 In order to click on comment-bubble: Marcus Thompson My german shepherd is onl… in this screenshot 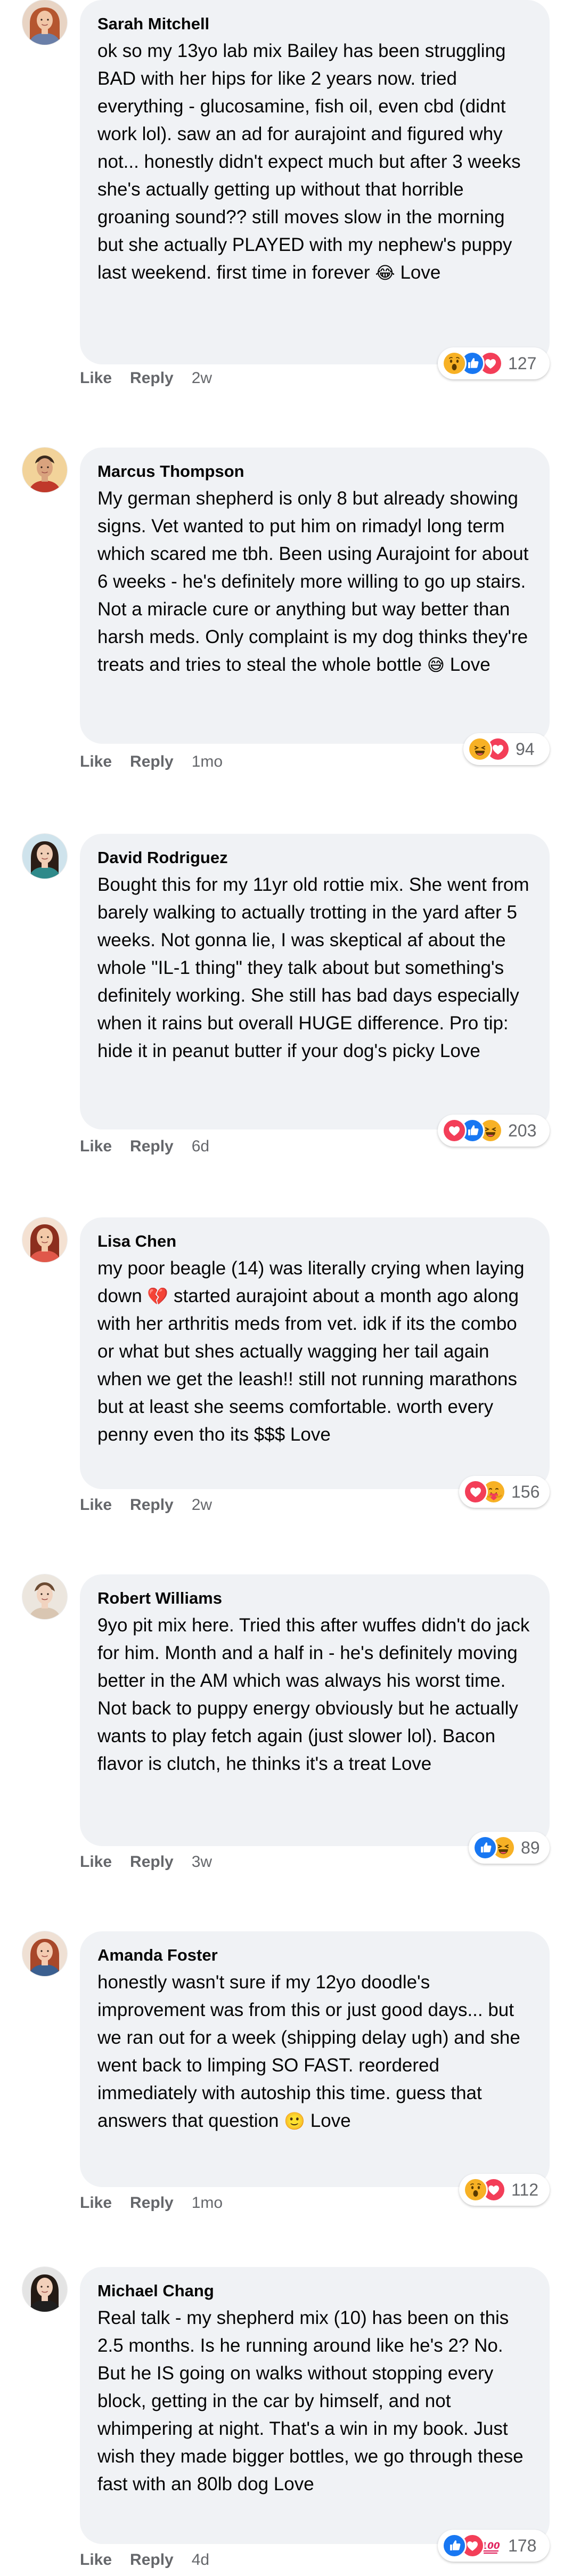, I will do `click(315, 596)`.